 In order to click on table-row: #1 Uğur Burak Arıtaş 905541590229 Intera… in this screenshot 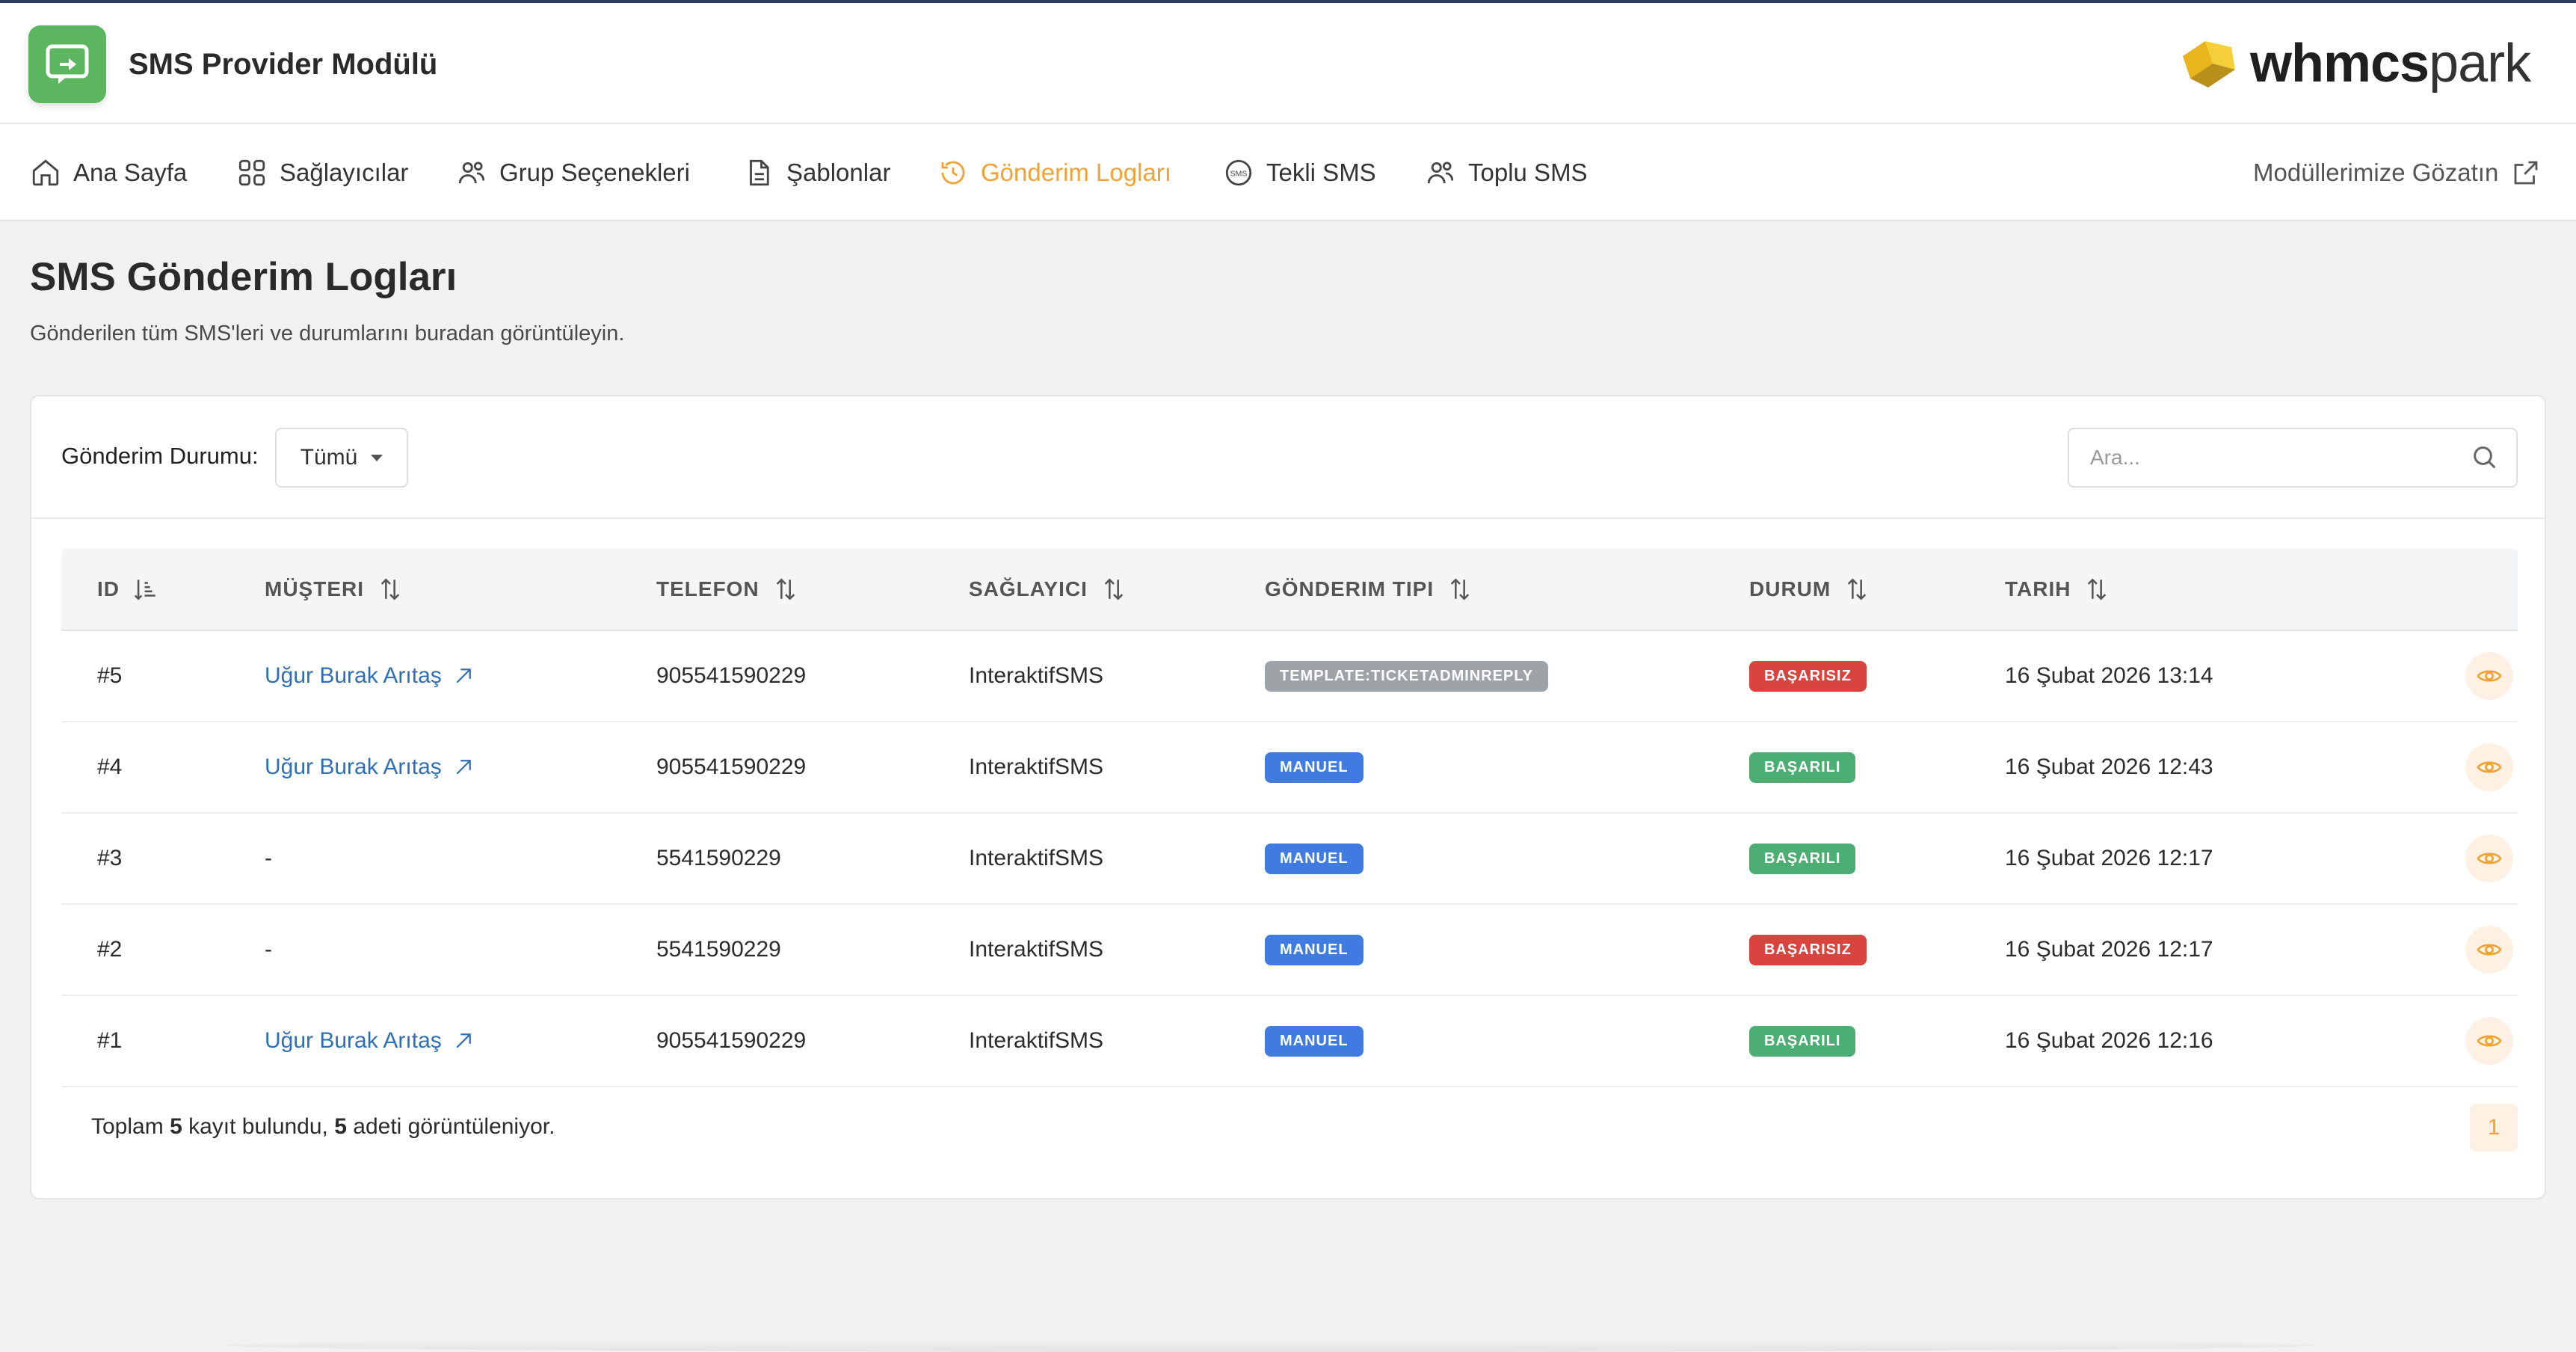, I will do `click(1289, 1041)`.